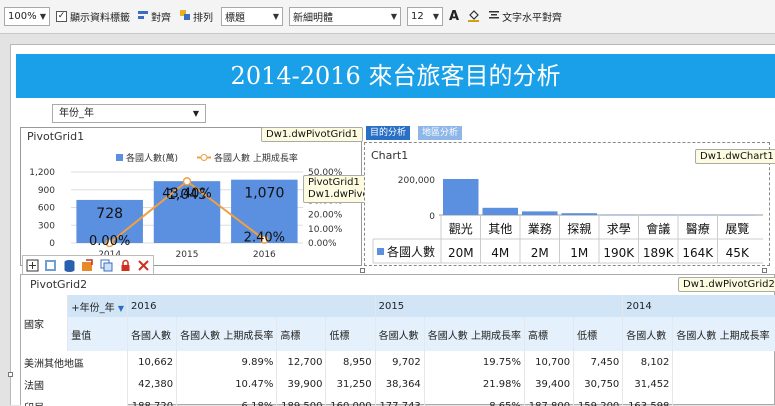  What do you see at coordinates (50, 265) in the screenshot?
I see `pivot-icon` at bounding box center [50, 265].